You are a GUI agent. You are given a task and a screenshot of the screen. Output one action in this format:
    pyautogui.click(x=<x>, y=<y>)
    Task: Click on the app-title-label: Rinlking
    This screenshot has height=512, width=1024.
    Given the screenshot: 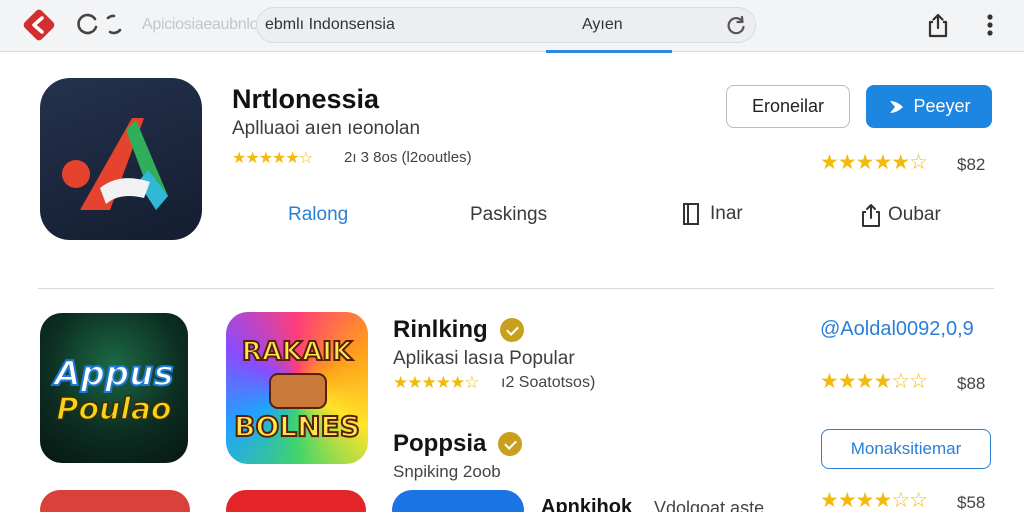 What is the action you would take?
    pyautogui.click(x=440, y=329)
    